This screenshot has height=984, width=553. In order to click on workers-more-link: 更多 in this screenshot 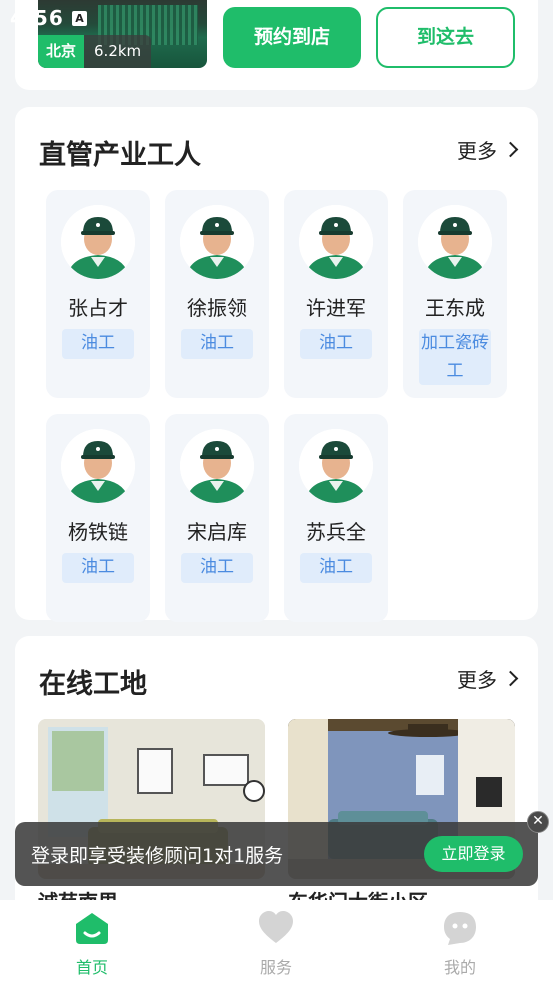, I will do `click(488, 149)`.